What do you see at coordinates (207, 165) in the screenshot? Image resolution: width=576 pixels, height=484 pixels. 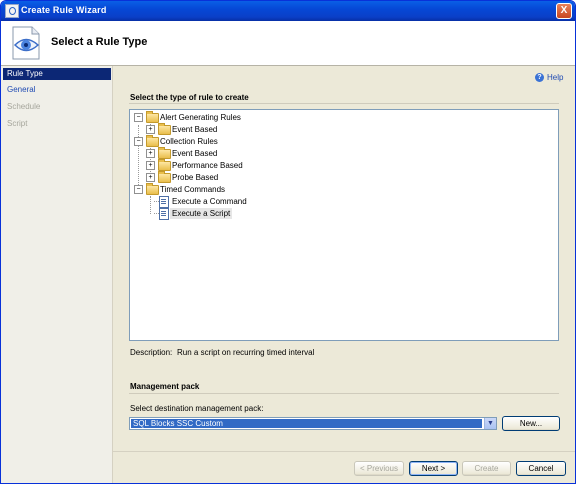 I see `tree-node-label: Performance Based` at bounding box center [207, 165].